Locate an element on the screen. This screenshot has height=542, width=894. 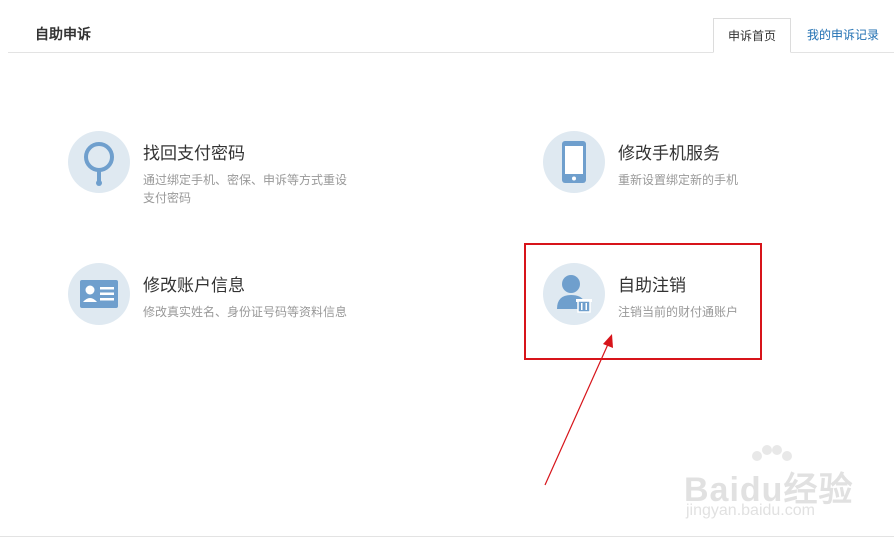
highlight-box is located at coordinates (643, 301).